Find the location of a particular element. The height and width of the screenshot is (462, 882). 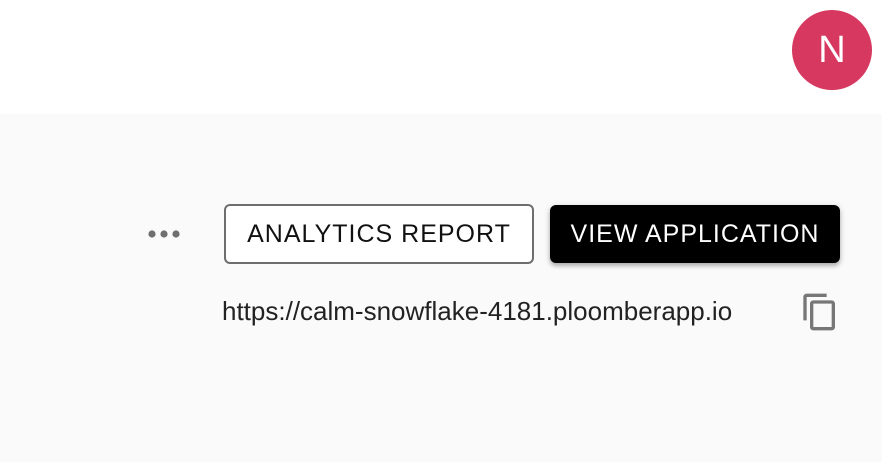

copy-icon is located at coordinates (820, 312).